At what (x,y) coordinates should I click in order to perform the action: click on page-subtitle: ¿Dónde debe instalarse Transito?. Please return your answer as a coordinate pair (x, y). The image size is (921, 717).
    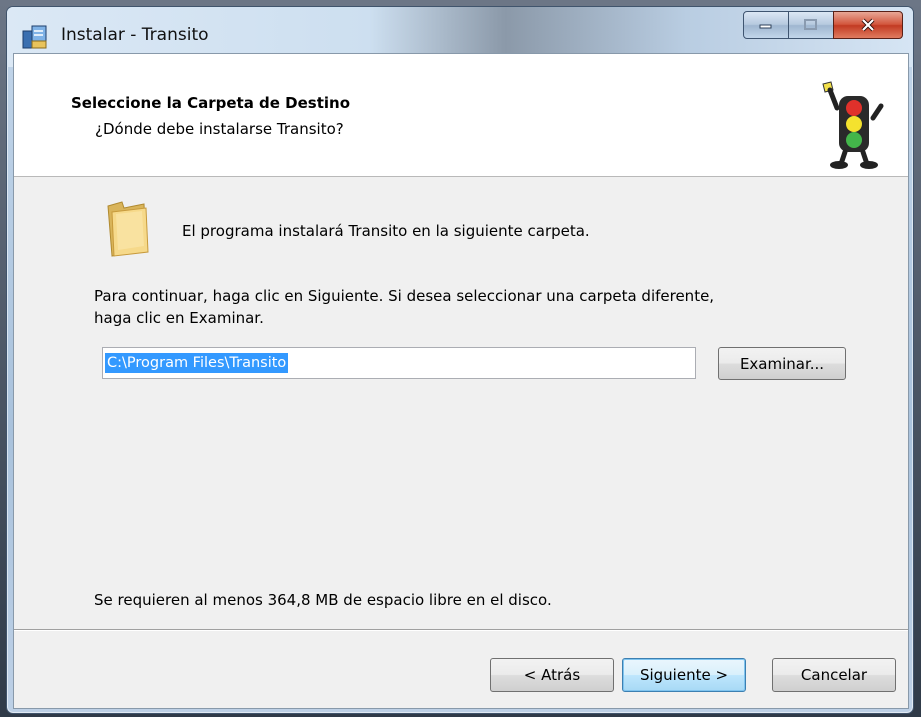
    Looking at the image, I should click on (219, 129).